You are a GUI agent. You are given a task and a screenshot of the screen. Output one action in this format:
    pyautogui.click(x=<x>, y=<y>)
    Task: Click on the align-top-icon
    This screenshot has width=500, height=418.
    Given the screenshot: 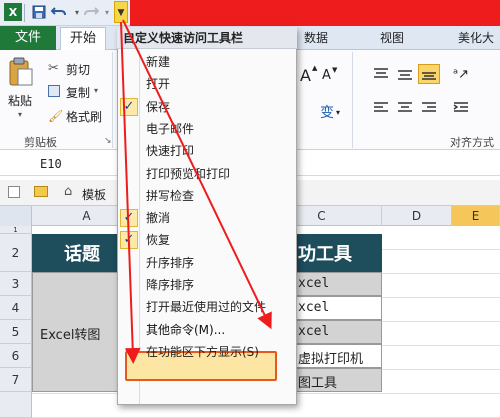 What is the action you would take?
    pyautogui.click(x=381, y=74)
    